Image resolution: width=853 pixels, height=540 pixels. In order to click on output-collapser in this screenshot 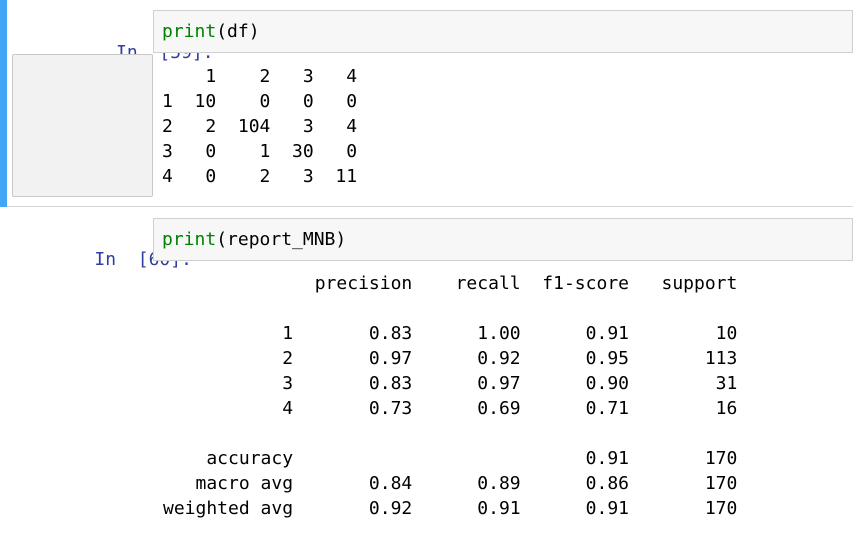, I will do `click(82, 125)`.